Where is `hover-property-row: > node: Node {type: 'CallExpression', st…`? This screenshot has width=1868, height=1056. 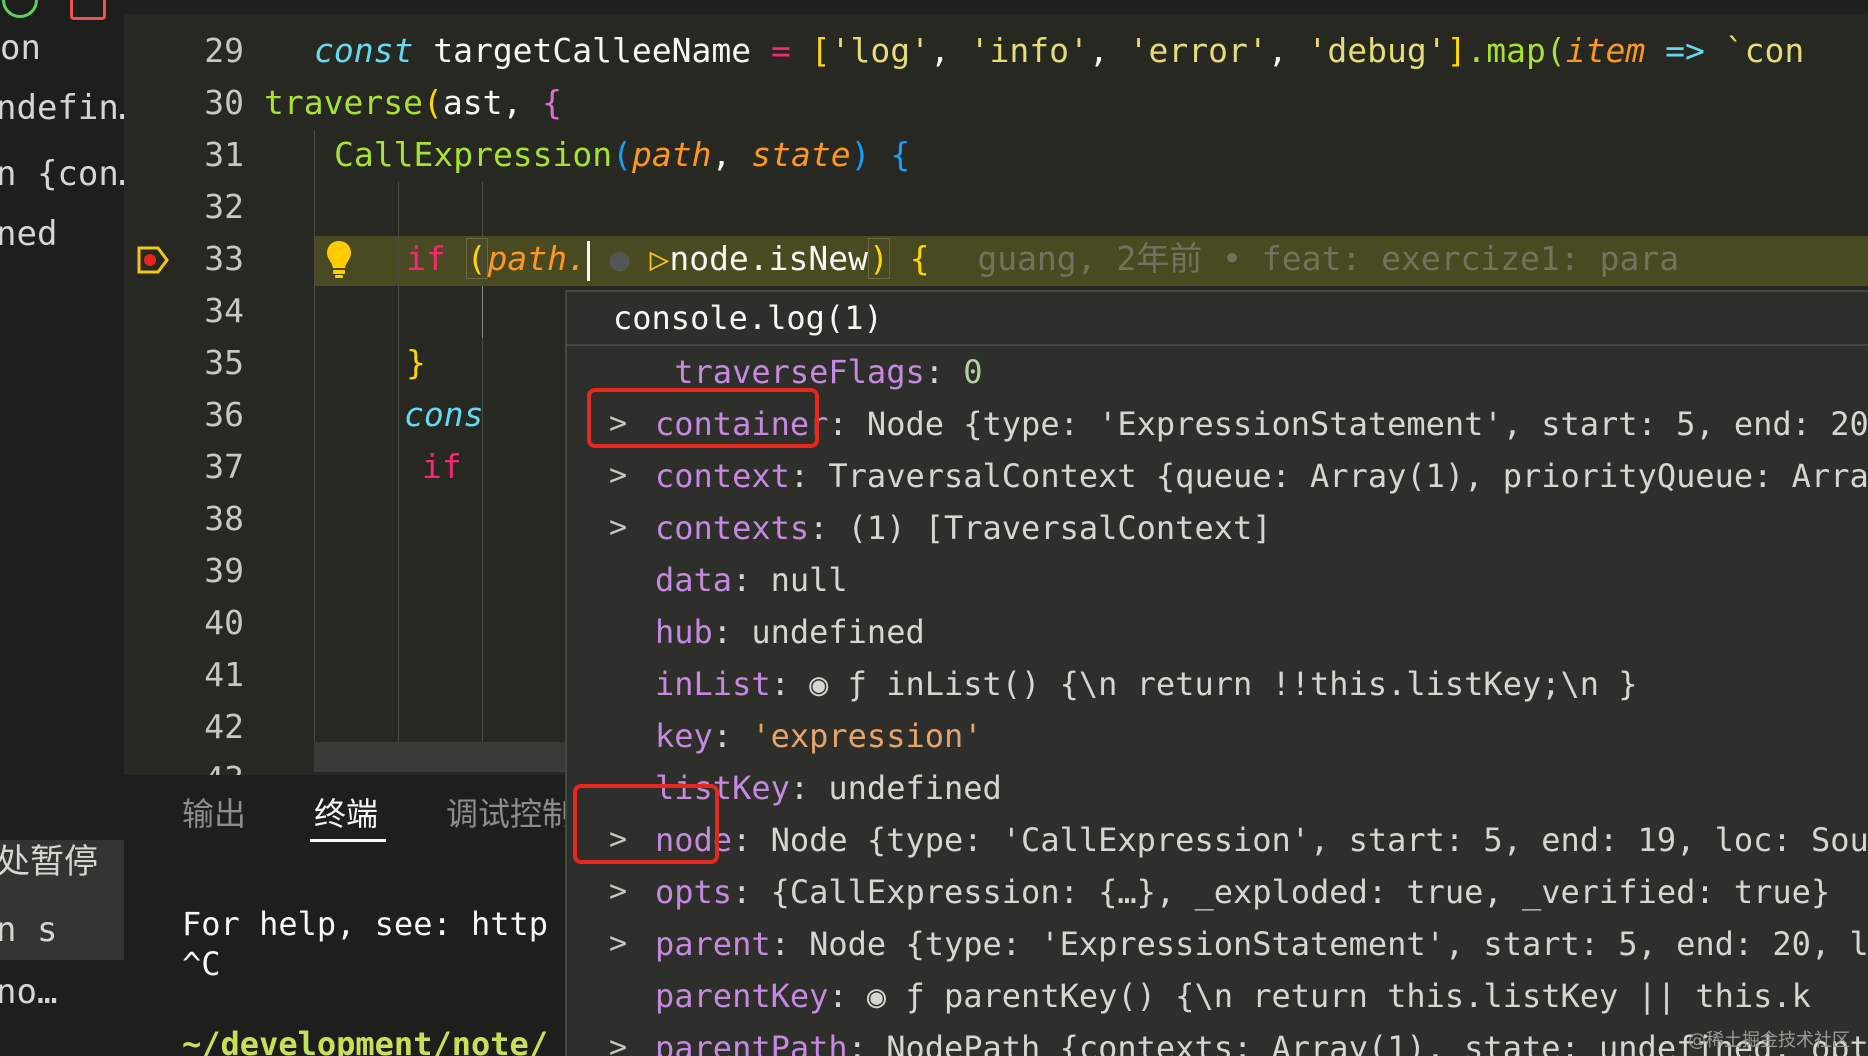
hover-property-row: > node: Node {type: 'CallExpression', st… is located at coordinates (1217, 840).